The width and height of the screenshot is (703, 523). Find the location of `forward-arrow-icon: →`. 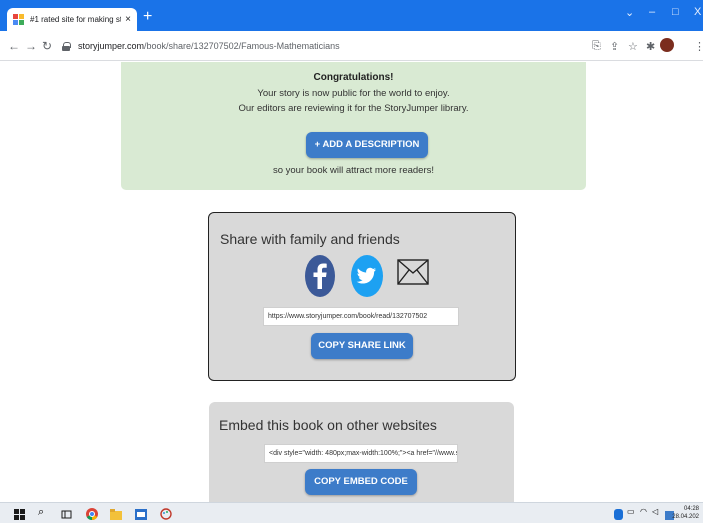

forward-arrow-icon: → is located at coordinates (31, 46).